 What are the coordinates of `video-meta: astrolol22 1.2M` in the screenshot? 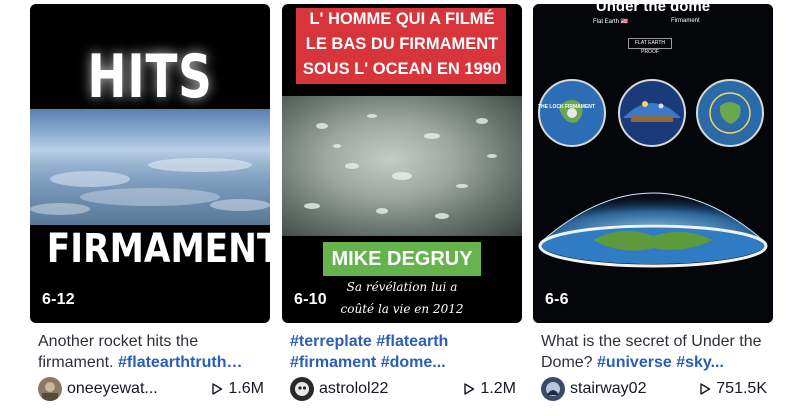 It's located at (403, 389).